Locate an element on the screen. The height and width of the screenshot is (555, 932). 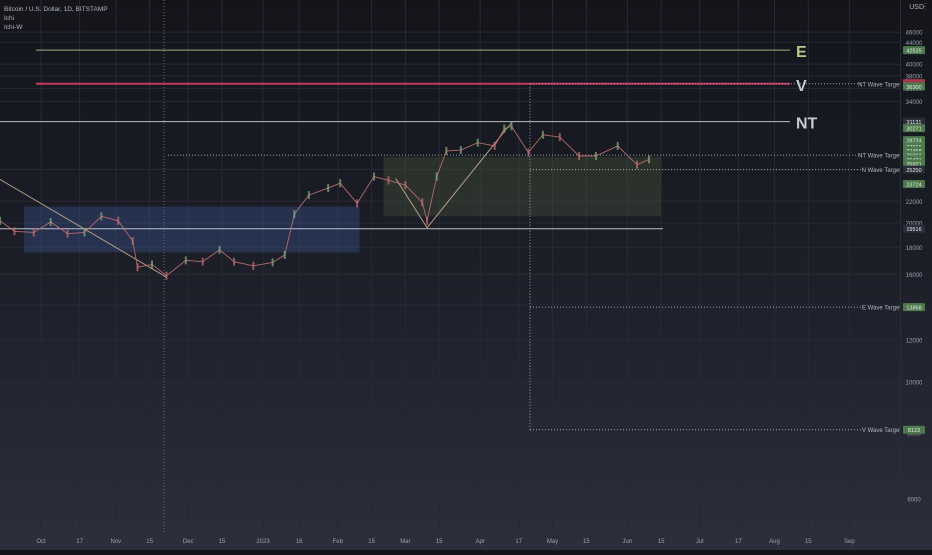
time-axis is located at coordinates (466, 541).